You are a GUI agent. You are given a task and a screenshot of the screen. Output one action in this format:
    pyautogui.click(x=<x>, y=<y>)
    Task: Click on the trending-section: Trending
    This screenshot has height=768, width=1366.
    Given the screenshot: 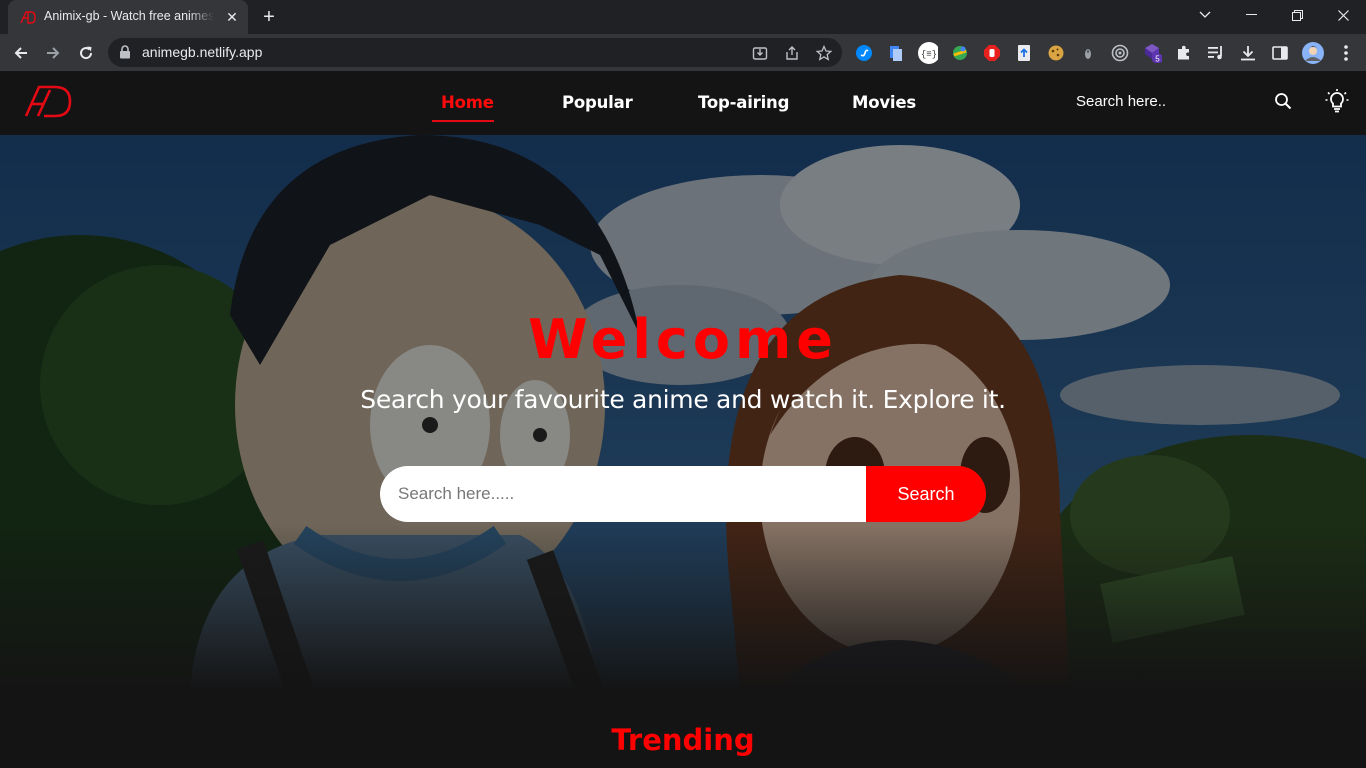 What is the action you would take?
    pyautogui.click(x=683, y=729)
    